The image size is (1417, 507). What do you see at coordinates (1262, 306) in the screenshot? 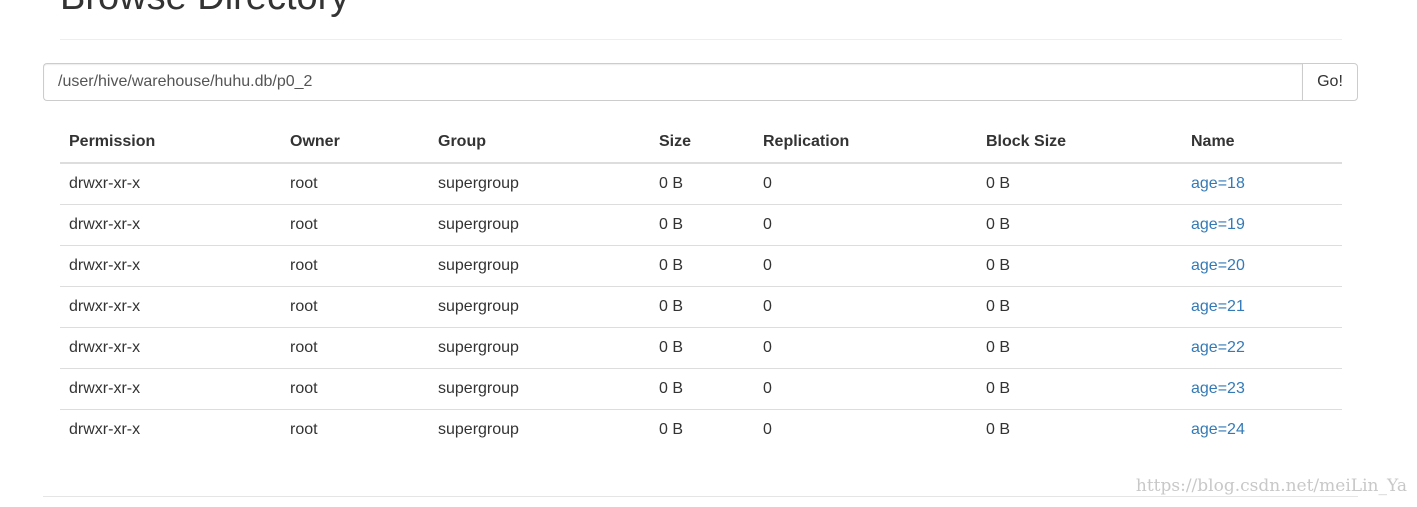
I see `cell-name: age=21` at bounding box center [1262, 306].